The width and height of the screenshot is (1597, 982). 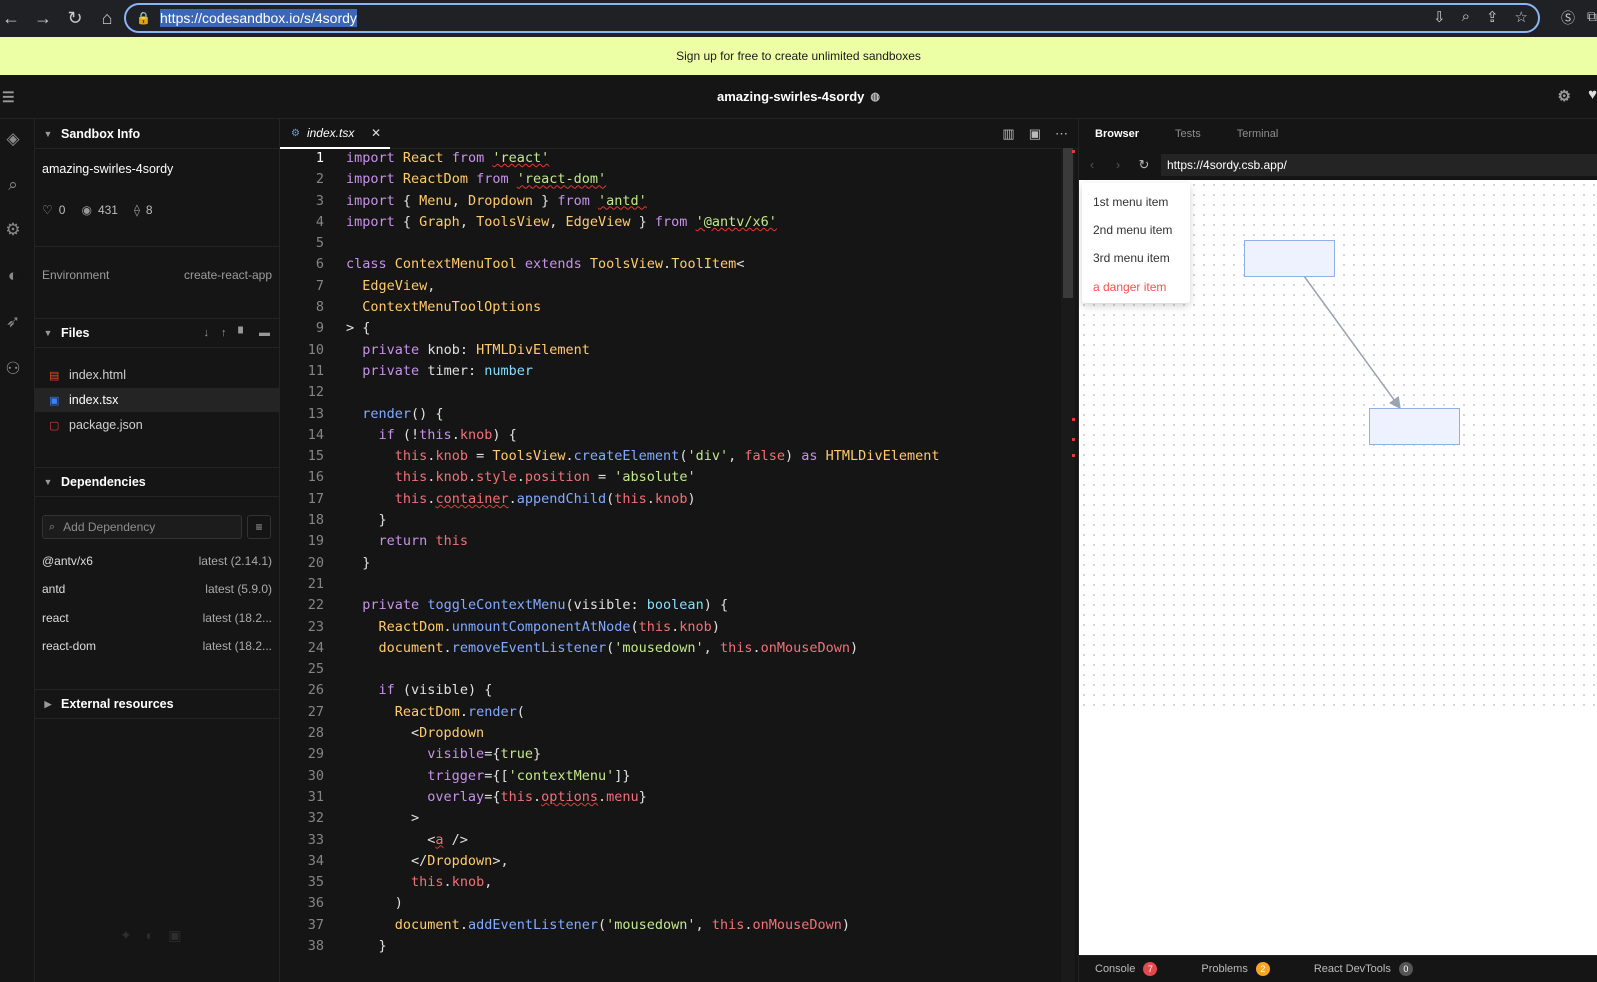 I want to click on sandbox-info-header: ▼ Sandbox Info, so click(x=157, y=134).